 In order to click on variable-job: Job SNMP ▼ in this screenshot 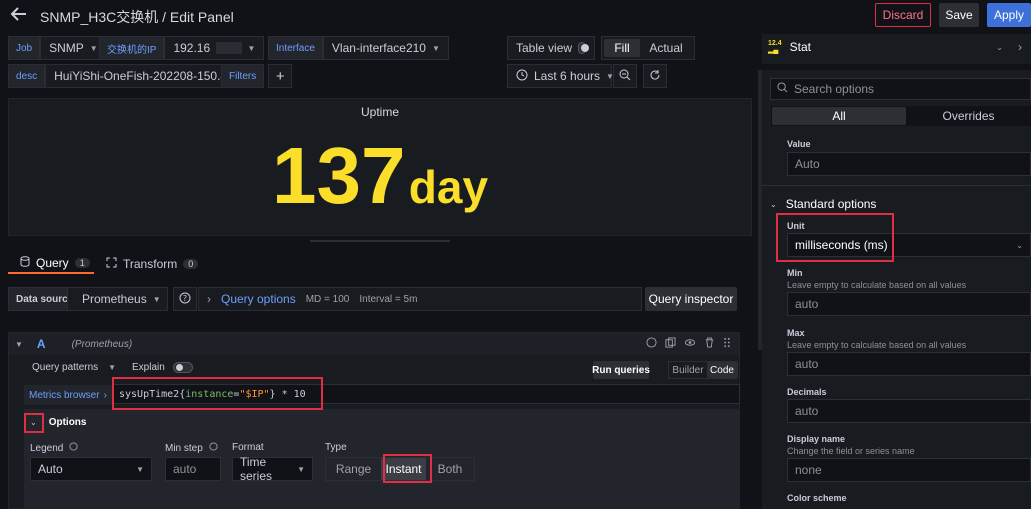, I will do `click(57, 48)`.